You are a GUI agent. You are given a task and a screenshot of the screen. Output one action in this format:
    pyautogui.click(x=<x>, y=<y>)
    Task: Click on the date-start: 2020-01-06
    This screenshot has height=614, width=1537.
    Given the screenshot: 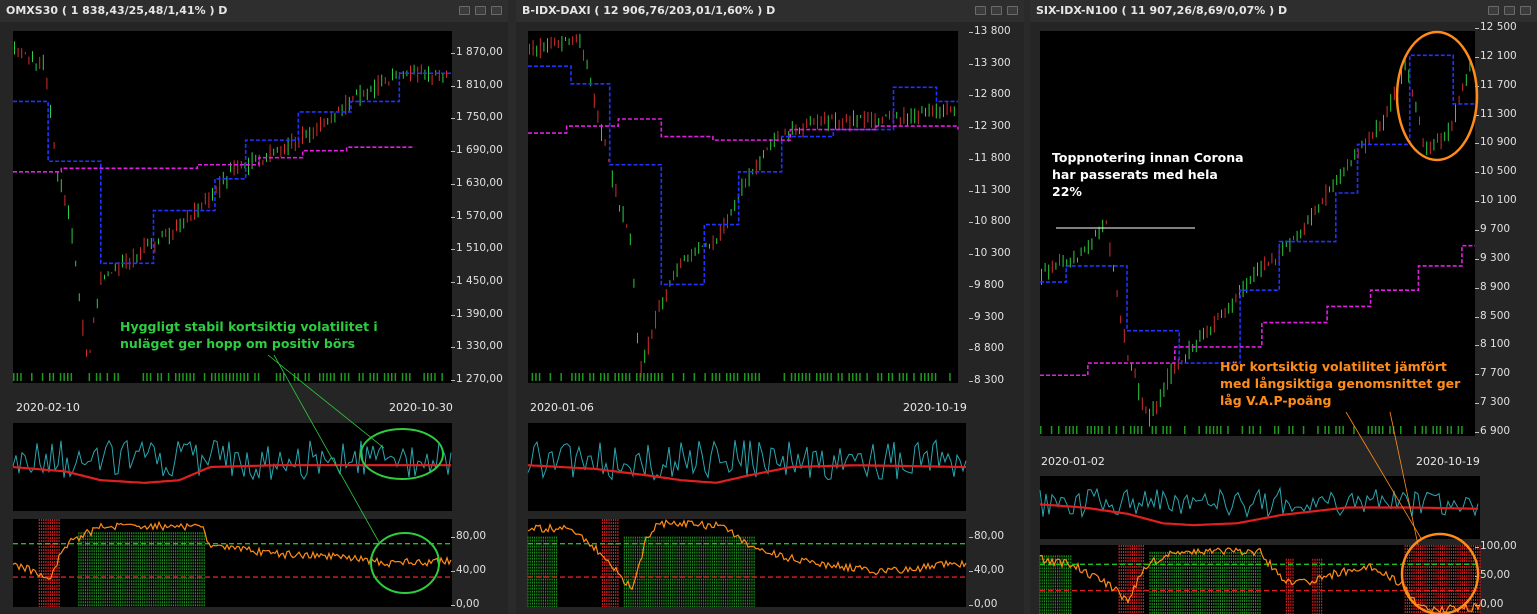 What is the action you would take?
    pyautogui.click(x=562, y=407)
    